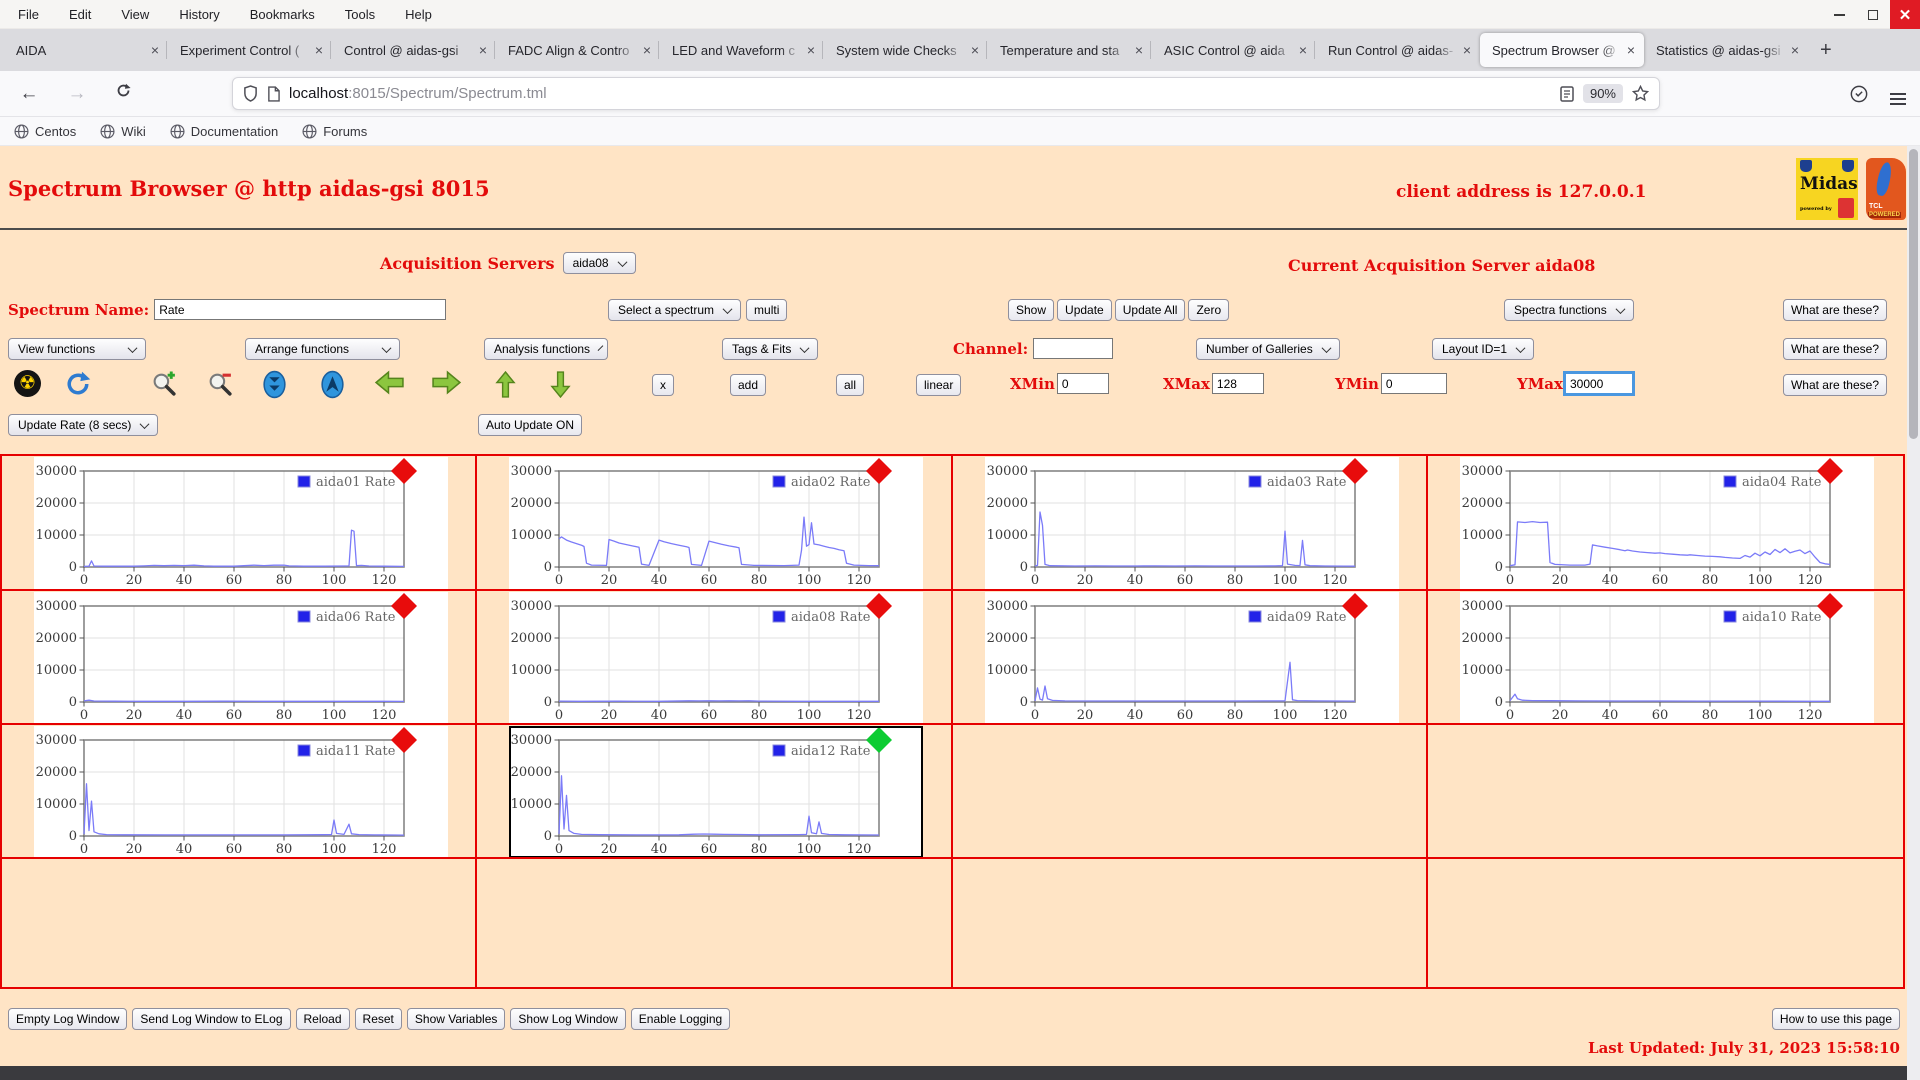  Describe the element at coordinates (1898, 94) in the screenshot. I see `menu-hamburger-icon` at that location.